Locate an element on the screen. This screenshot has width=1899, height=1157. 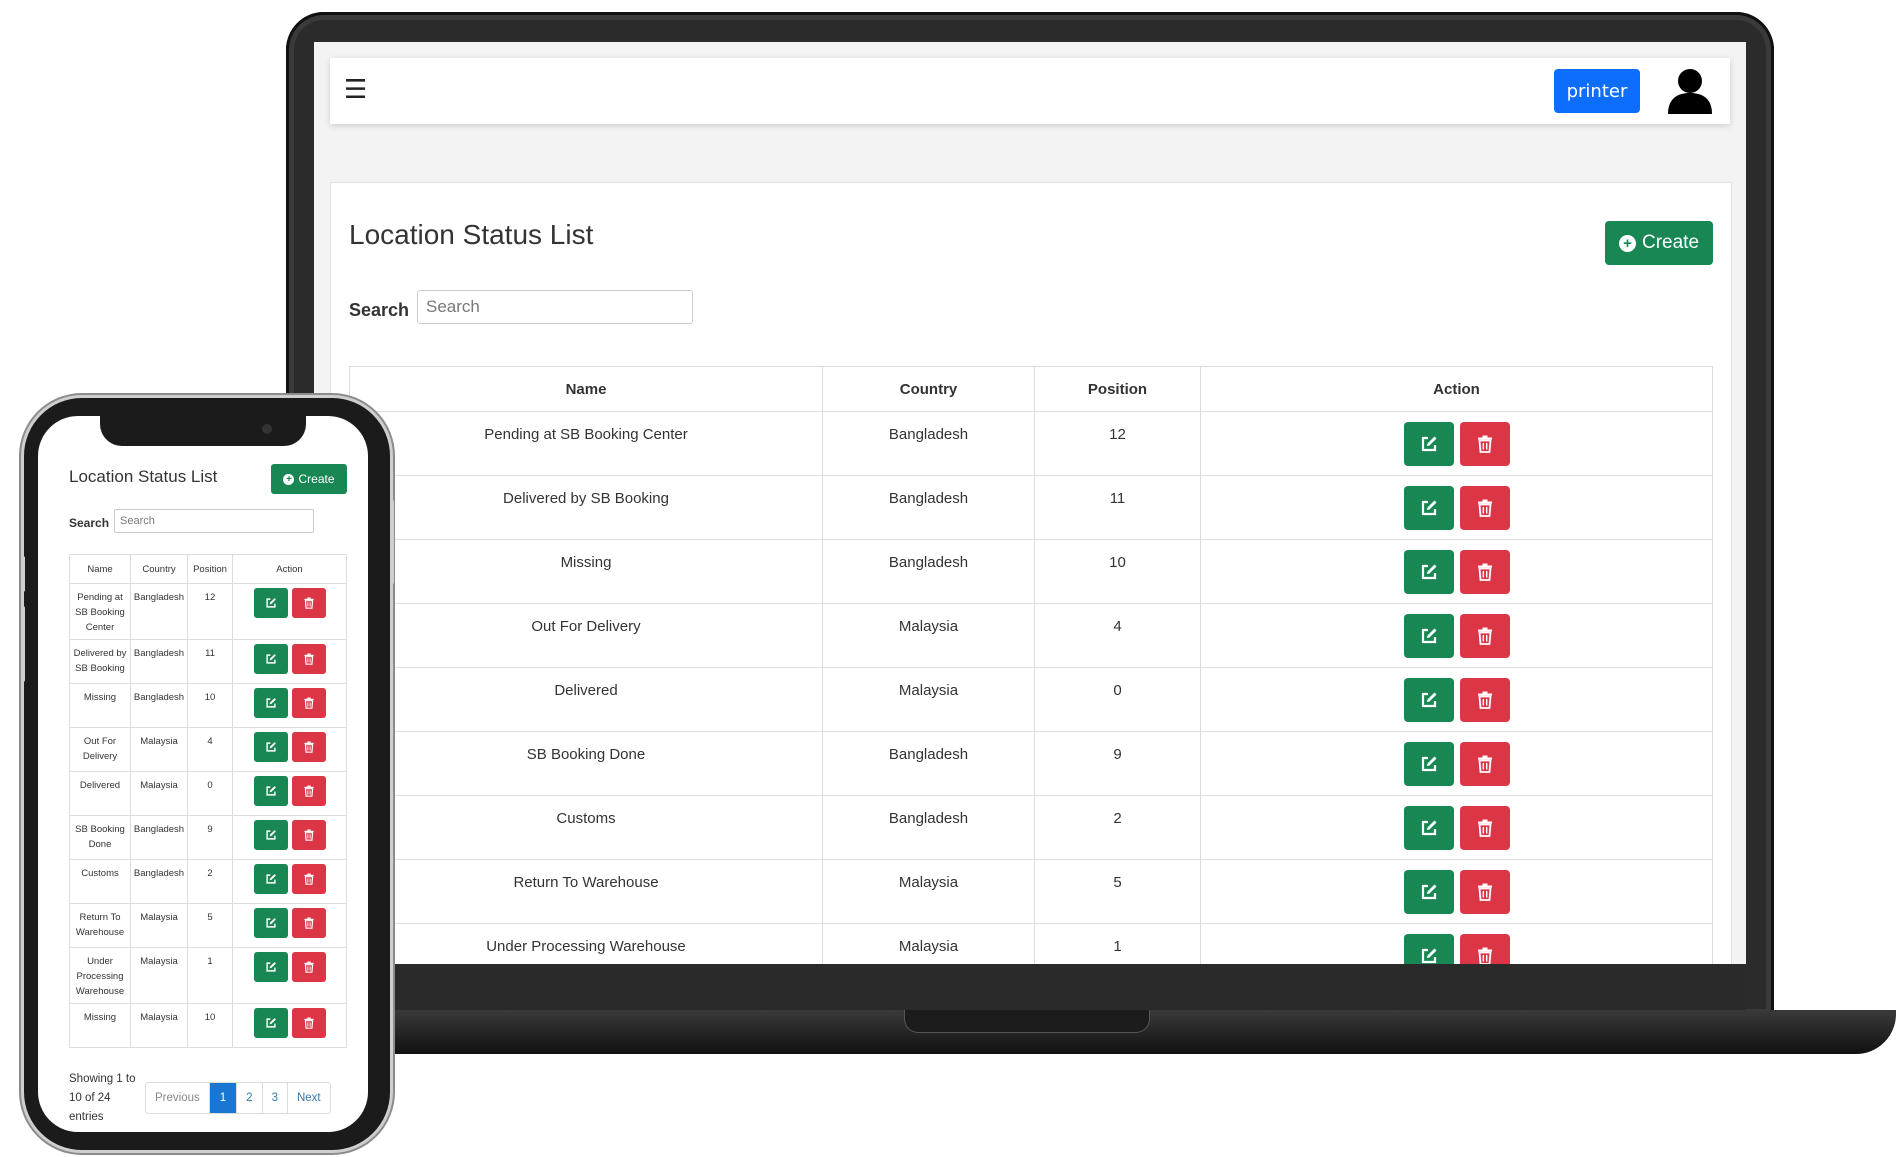
phone-notch is located at coordinates (203, 431).